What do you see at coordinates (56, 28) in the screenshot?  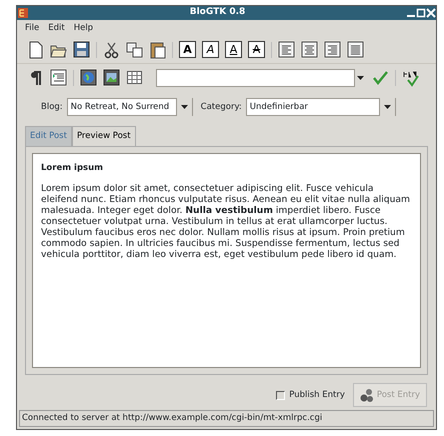 I see `menu-item: Edit` at bounding box center [56, 28].